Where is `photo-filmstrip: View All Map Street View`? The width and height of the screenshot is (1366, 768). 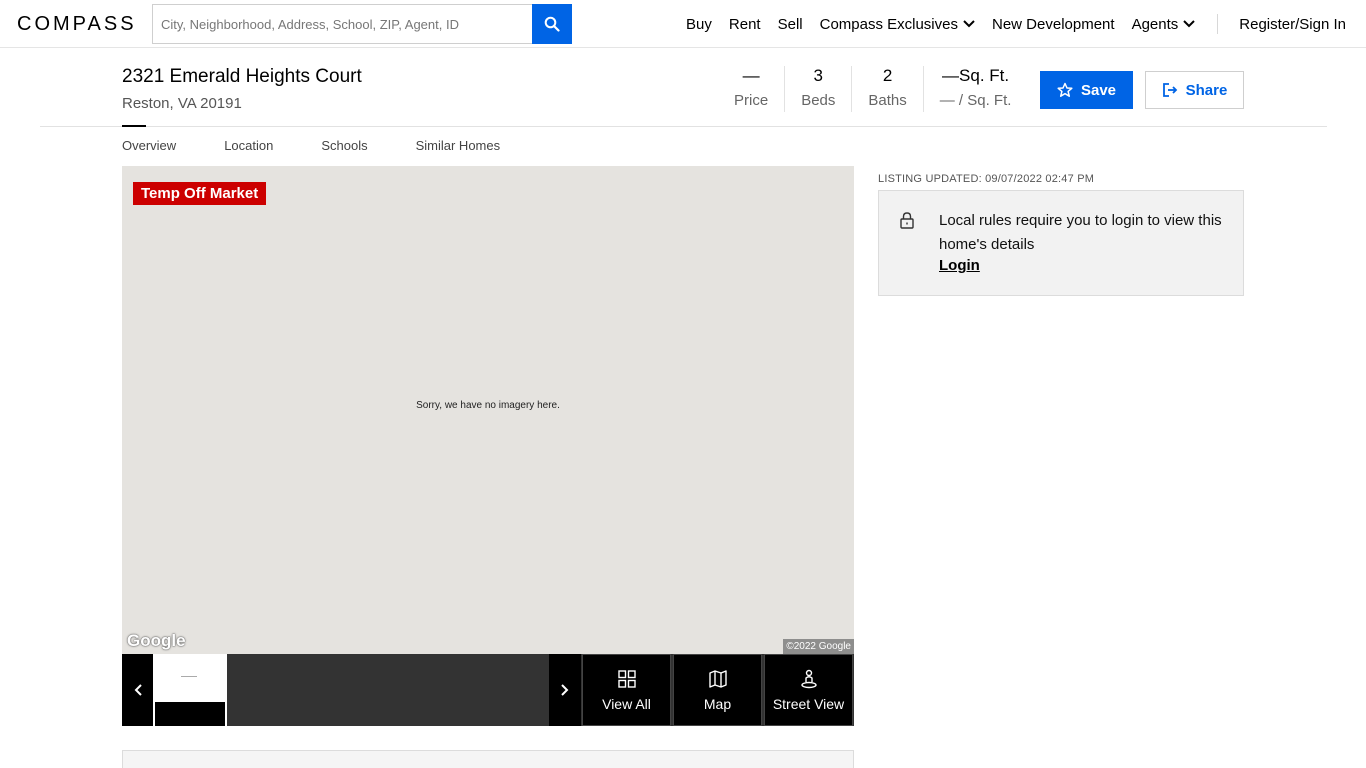
photo-filmstrip: View All Map Street View is located at coordinates (488, 690).